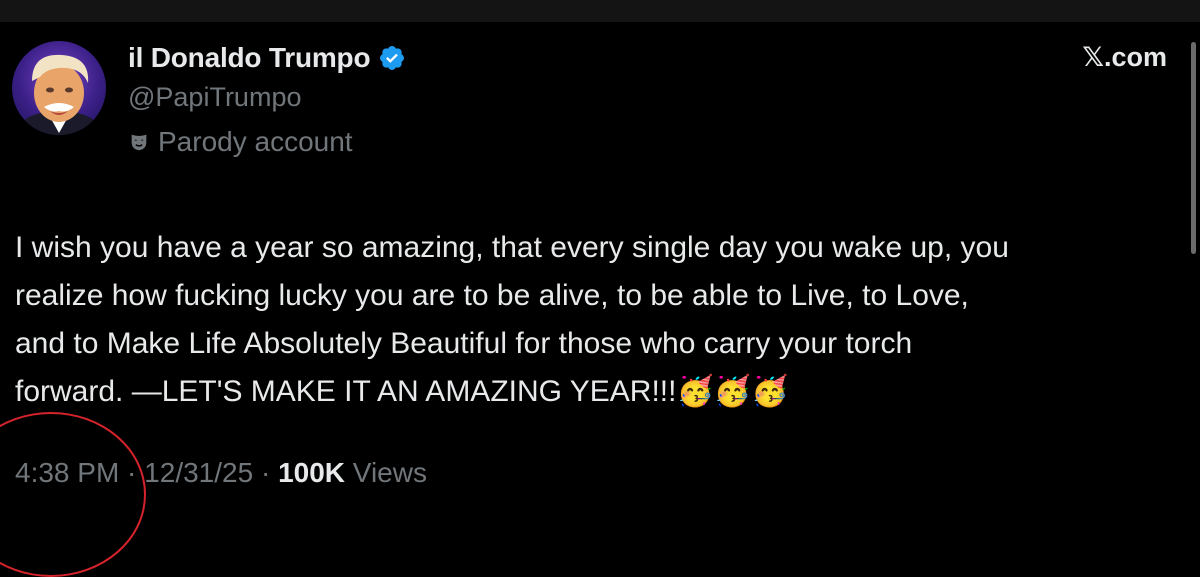 Image resolution: width=1200 pixels, height=577 pixels. I want to click on parody-label: Parody account, so click(255, 141).